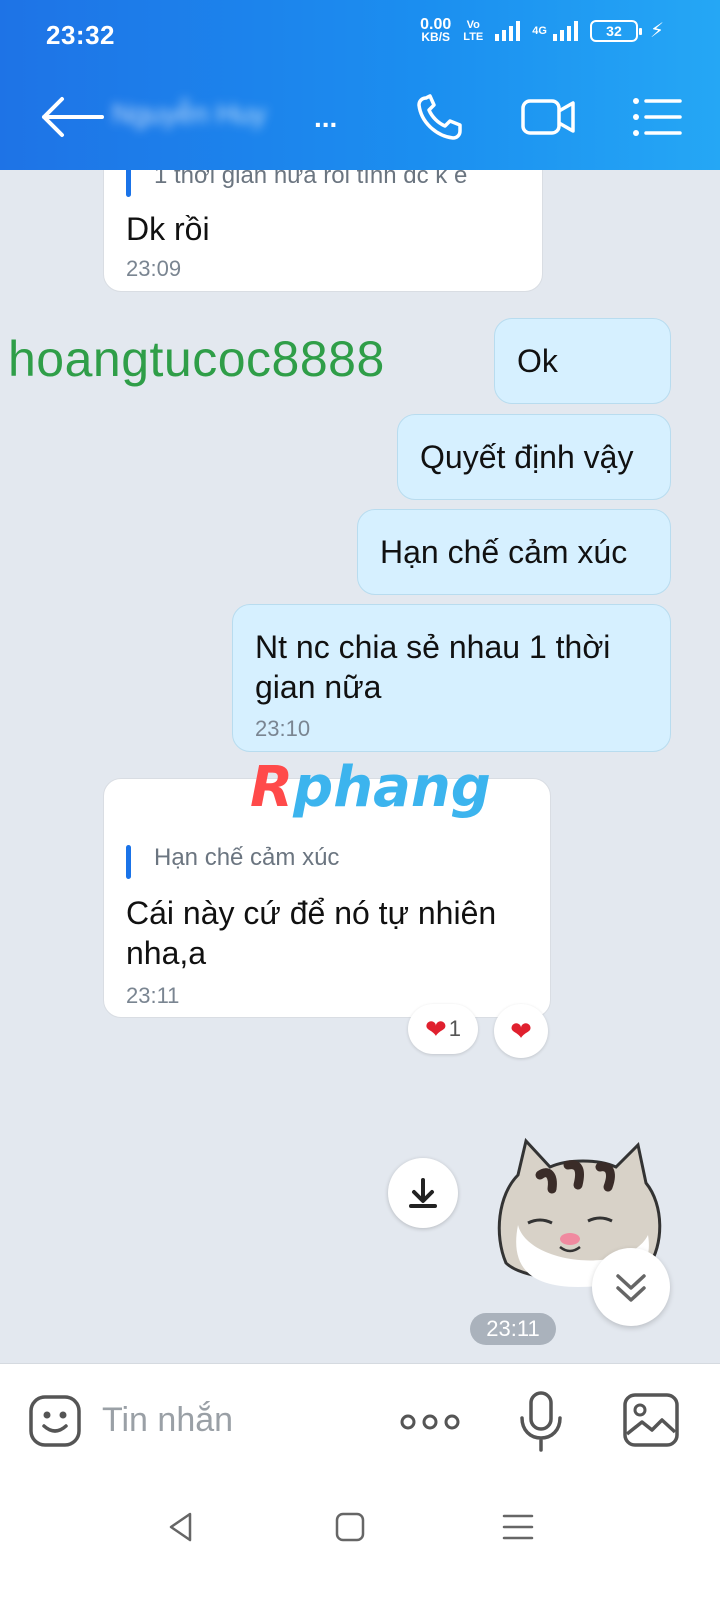 The width and height of the screenshot is (720, 1600). Describe the element at coordinates (232, 861) in the screenshot. I see `quoted-message: Hạn chế cảm xúc` at that location.